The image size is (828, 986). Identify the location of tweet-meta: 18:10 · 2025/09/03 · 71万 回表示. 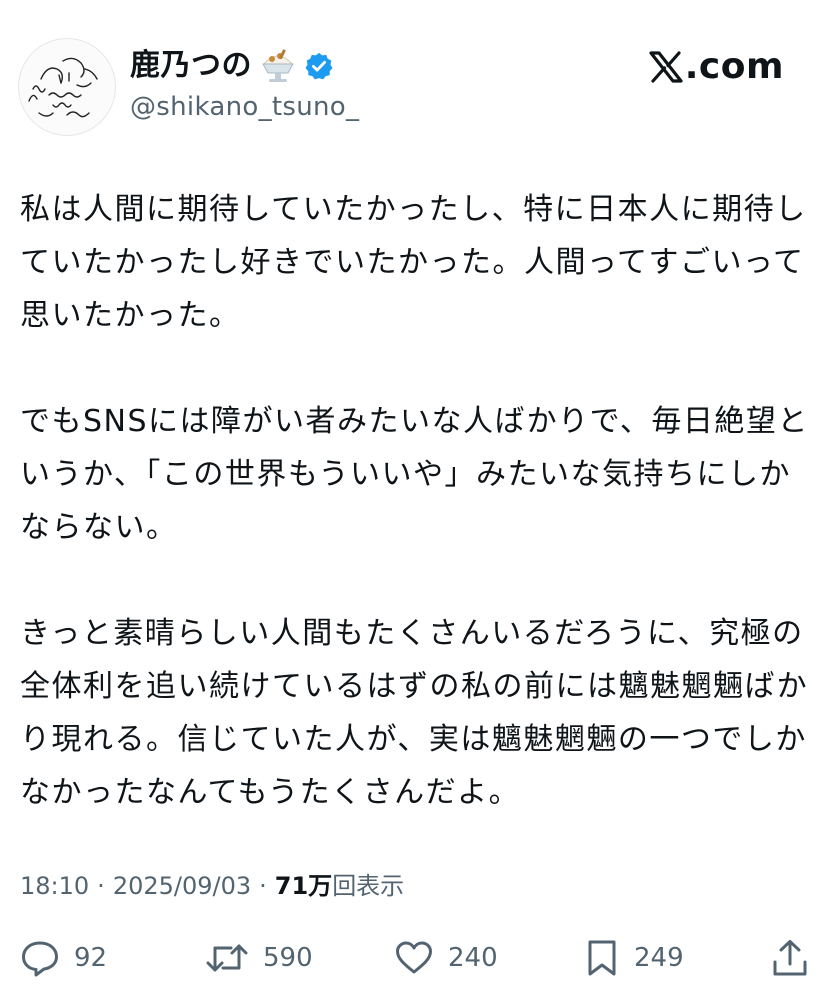
(212, 886).